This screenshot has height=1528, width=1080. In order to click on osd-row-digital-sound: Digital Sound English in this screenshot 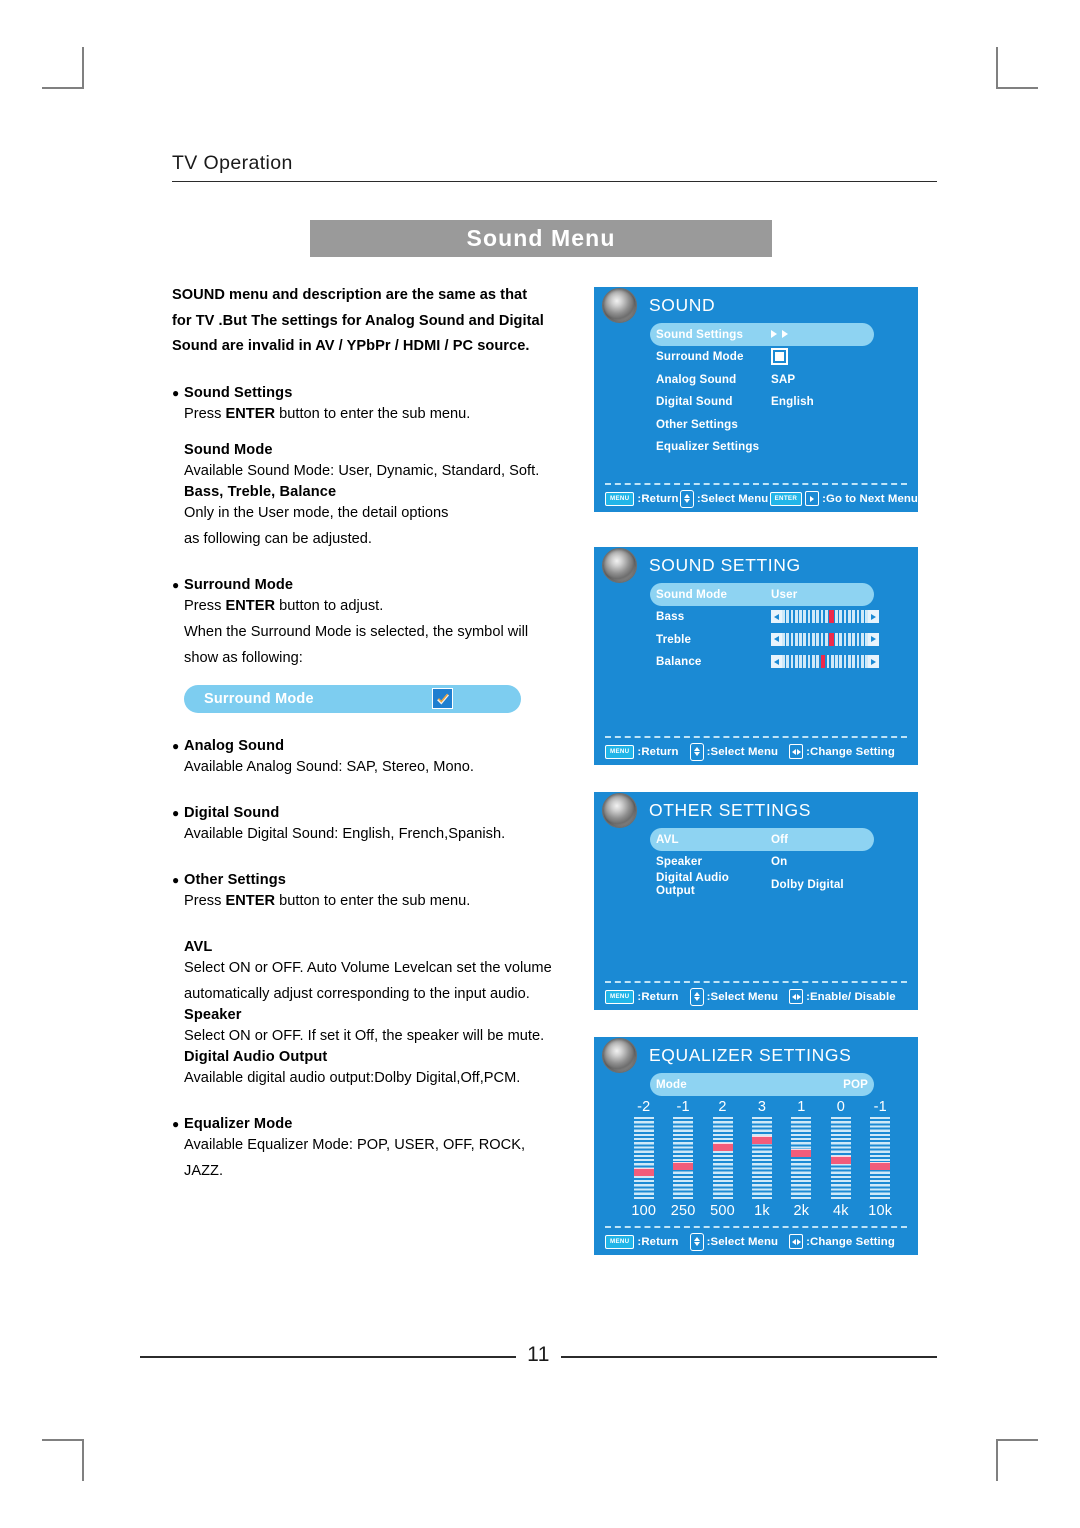, I will do `click(780, 402)`.